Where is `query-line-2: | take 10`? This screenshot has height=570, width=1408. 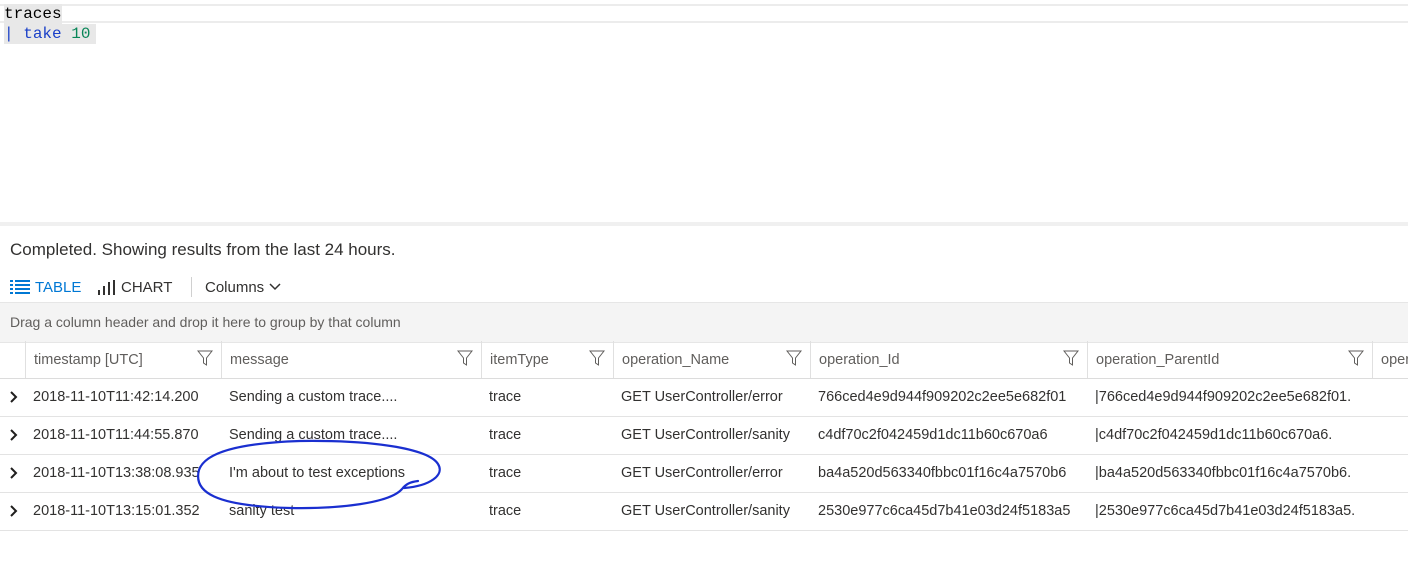
query-line-2: | take 10 is located at coordinates (50, 34).